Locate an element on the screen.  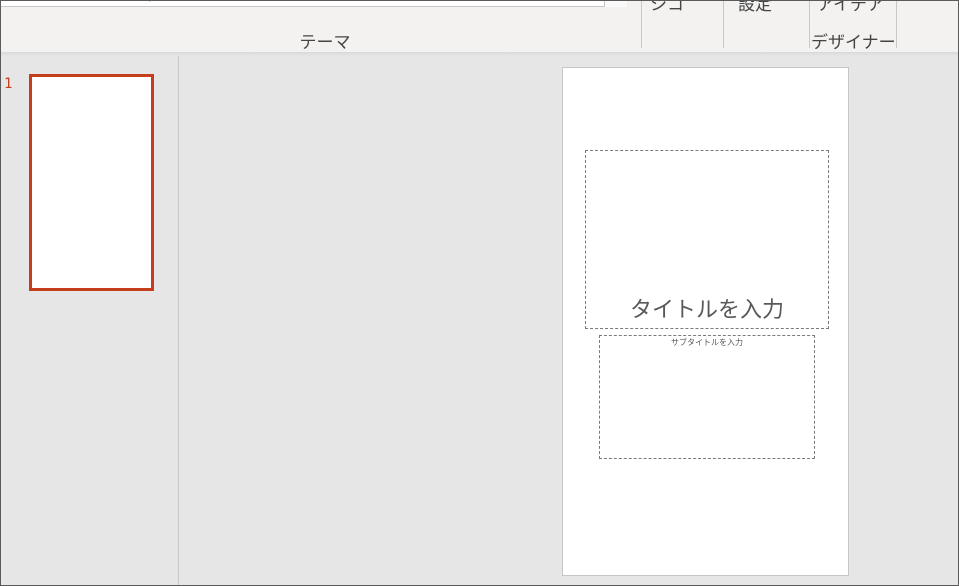
theme-gallery is located at coordinates (313, 3).